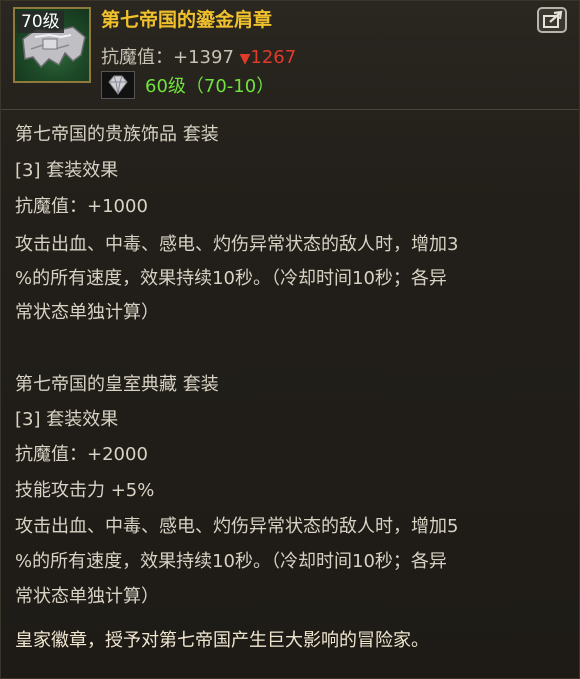 The height and width of the screenshot is (679, 580). Describe the element at coordinates (290, 109) in the screenshot. I see `divider` at that location.